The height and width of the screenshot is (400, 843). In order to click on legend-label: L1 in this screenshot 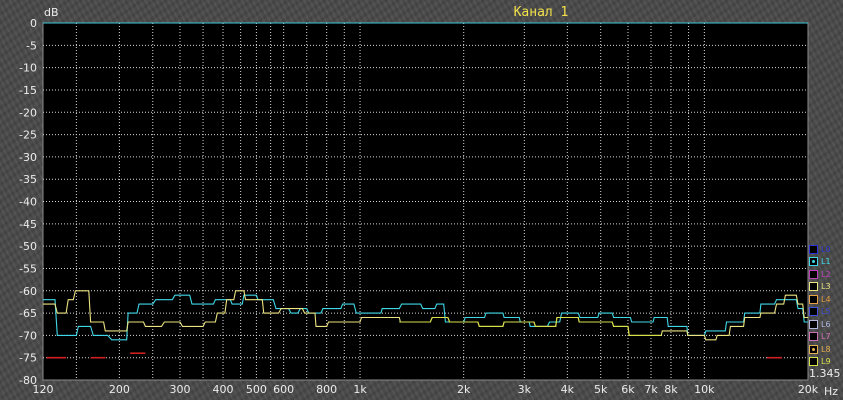, I will do `click(826, 262)`.